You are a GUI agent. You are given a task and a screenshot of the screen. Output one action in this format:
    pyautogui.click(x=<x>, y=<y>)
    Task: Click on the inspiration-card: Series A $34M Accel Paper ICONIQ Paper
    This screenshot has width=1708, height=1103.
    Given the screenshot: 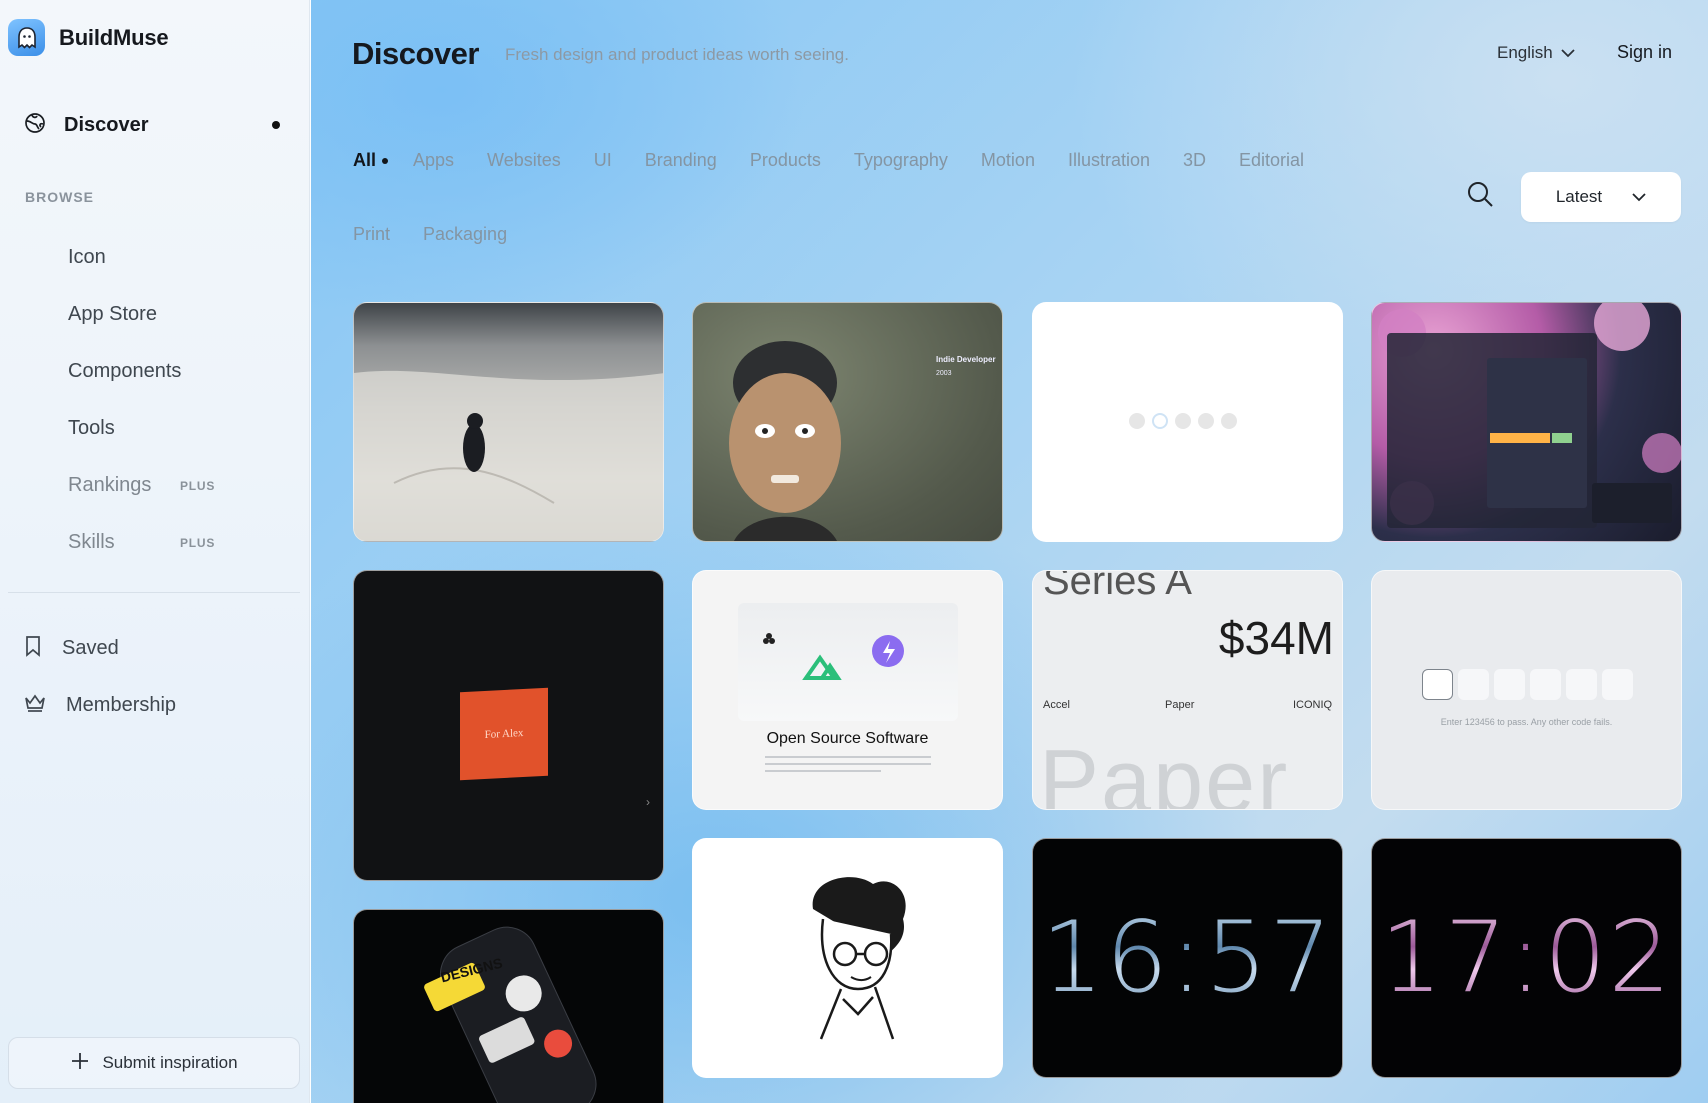 What is the action you would take?
    pyautogui.click(x=1187, y=690)
    